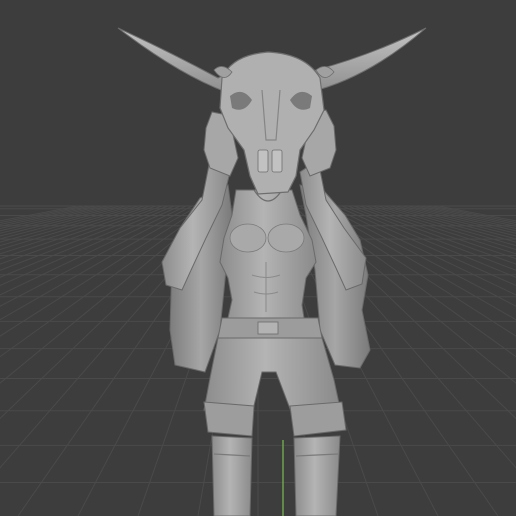 The height and width of the screenshot is (516, 516). What do you see at coordinates (286, 238) in the screenshot?
I see `chest-right-shading` at bounding box center [286, 238].